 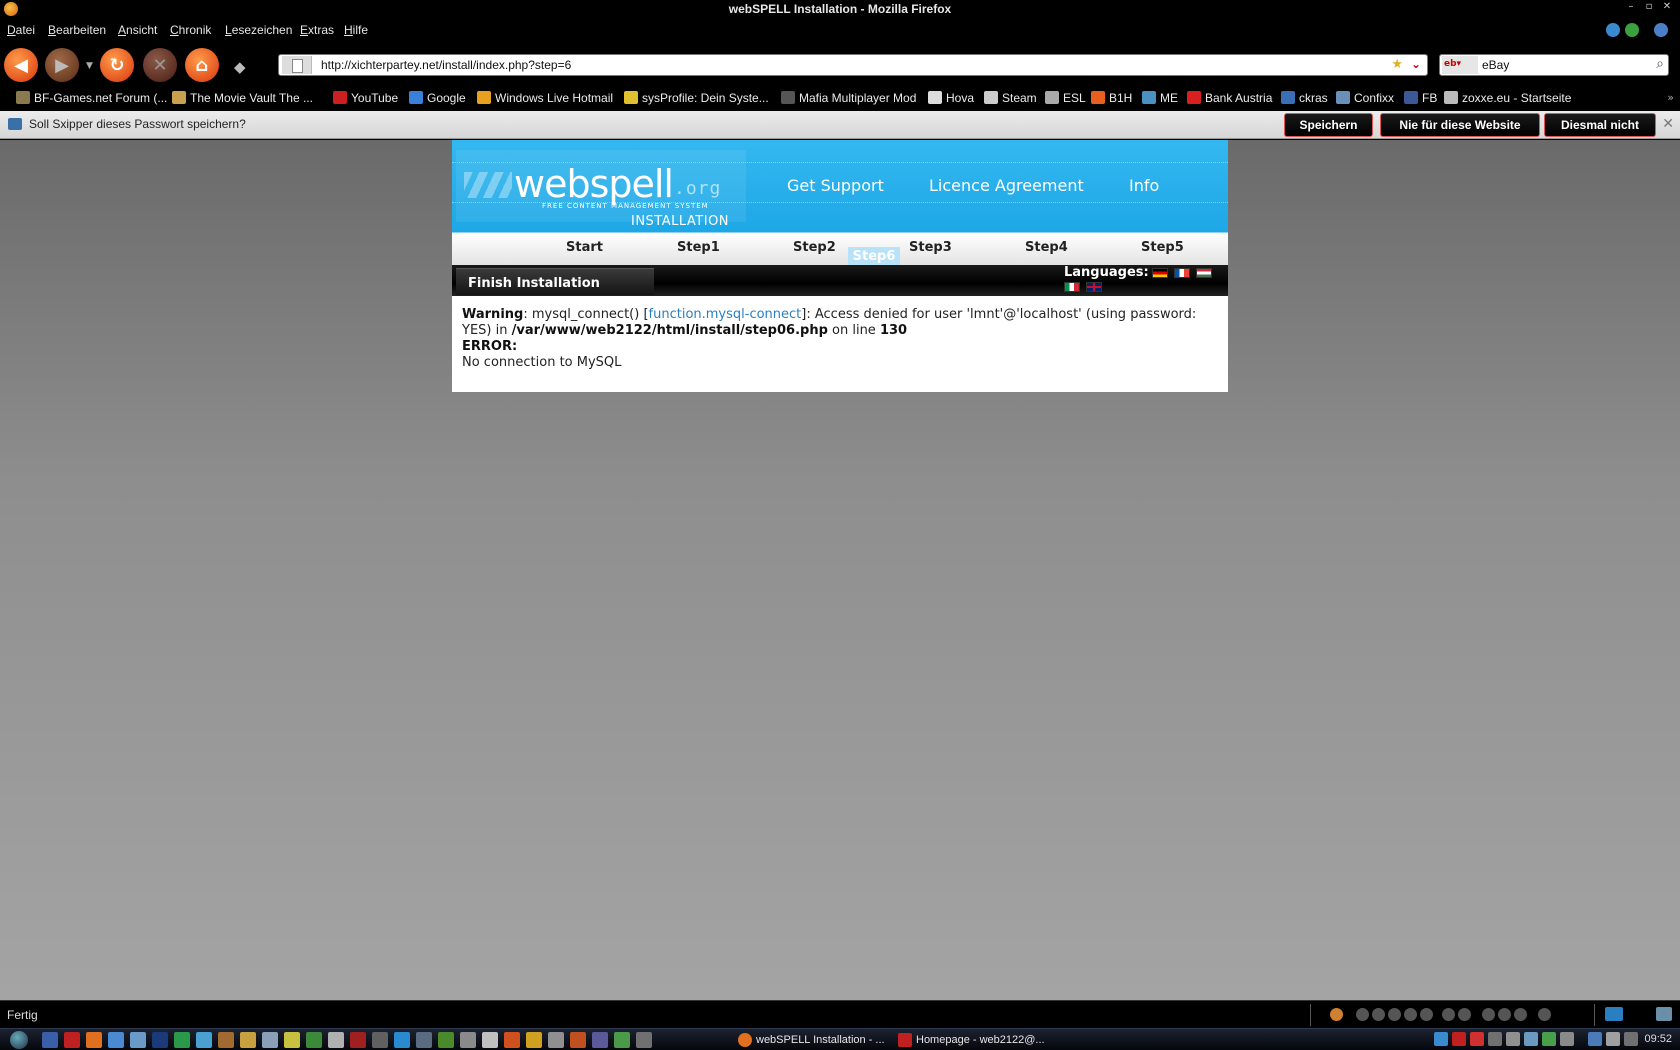 I want to click on gem-icon: ◆, so click(x=240, y=67).